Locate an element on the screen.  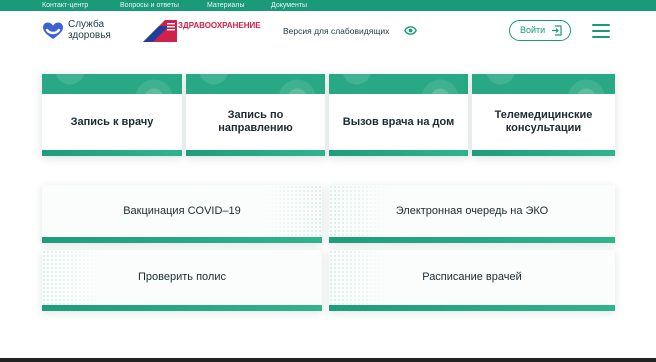
service-card-appointment: Запись к врачу is located at coordinates (112, 115).